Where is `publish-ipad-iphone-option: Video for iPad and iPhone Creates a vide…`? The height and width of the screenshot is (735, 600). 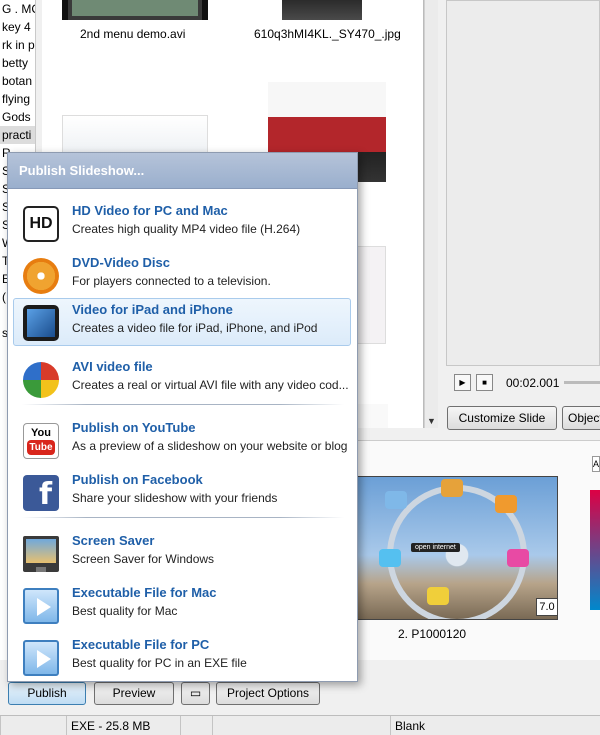
publish-ipad-iphone-option: Video for iPad and iPhone Creates a vide… is located at coordinates (182, 322).